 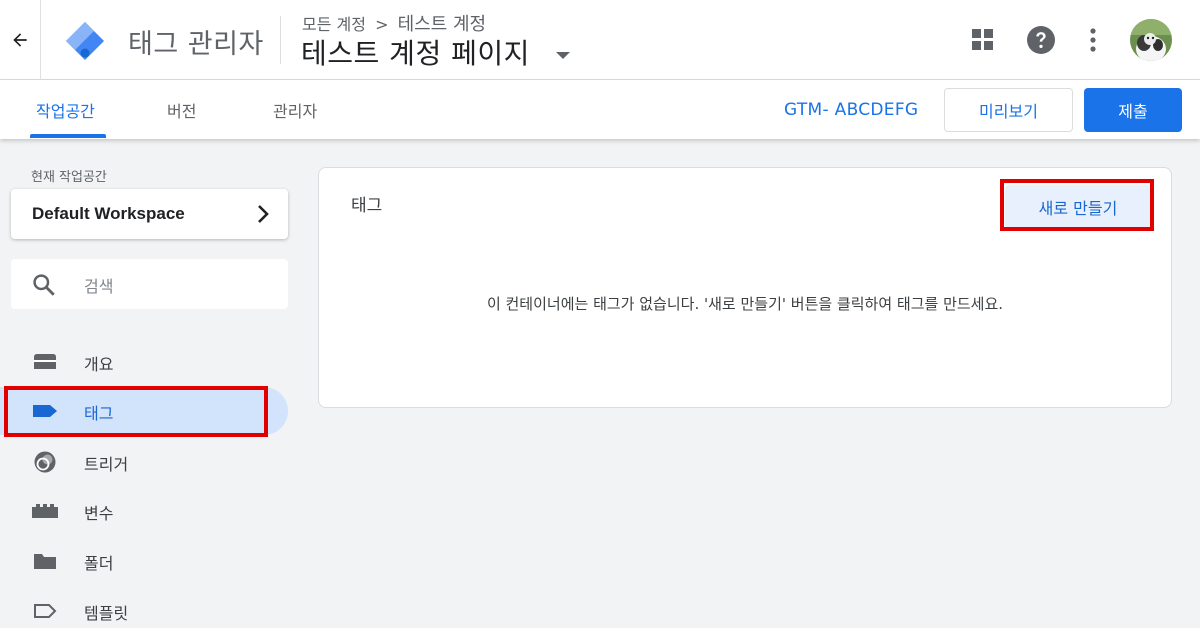 What do you see at coordinates (44, 285) in the screenshot?
I see `search-icon` at bounding box center [44, 285].